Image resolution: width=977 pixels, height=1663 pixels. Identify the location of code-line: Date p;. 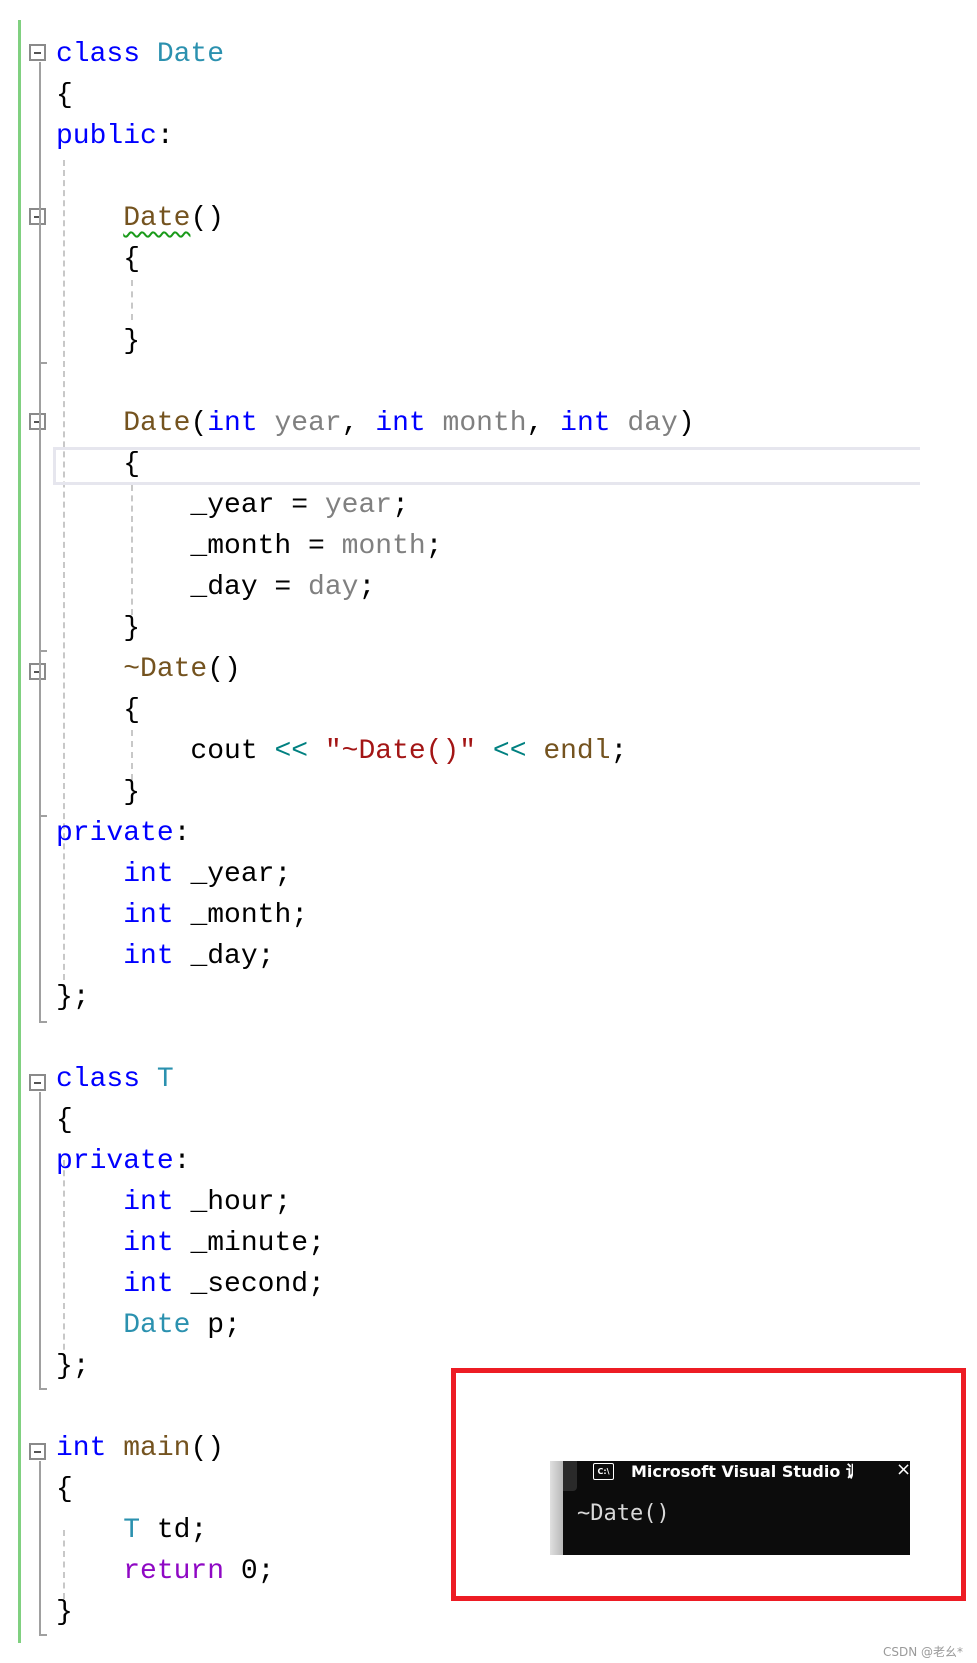
(148, 1325).